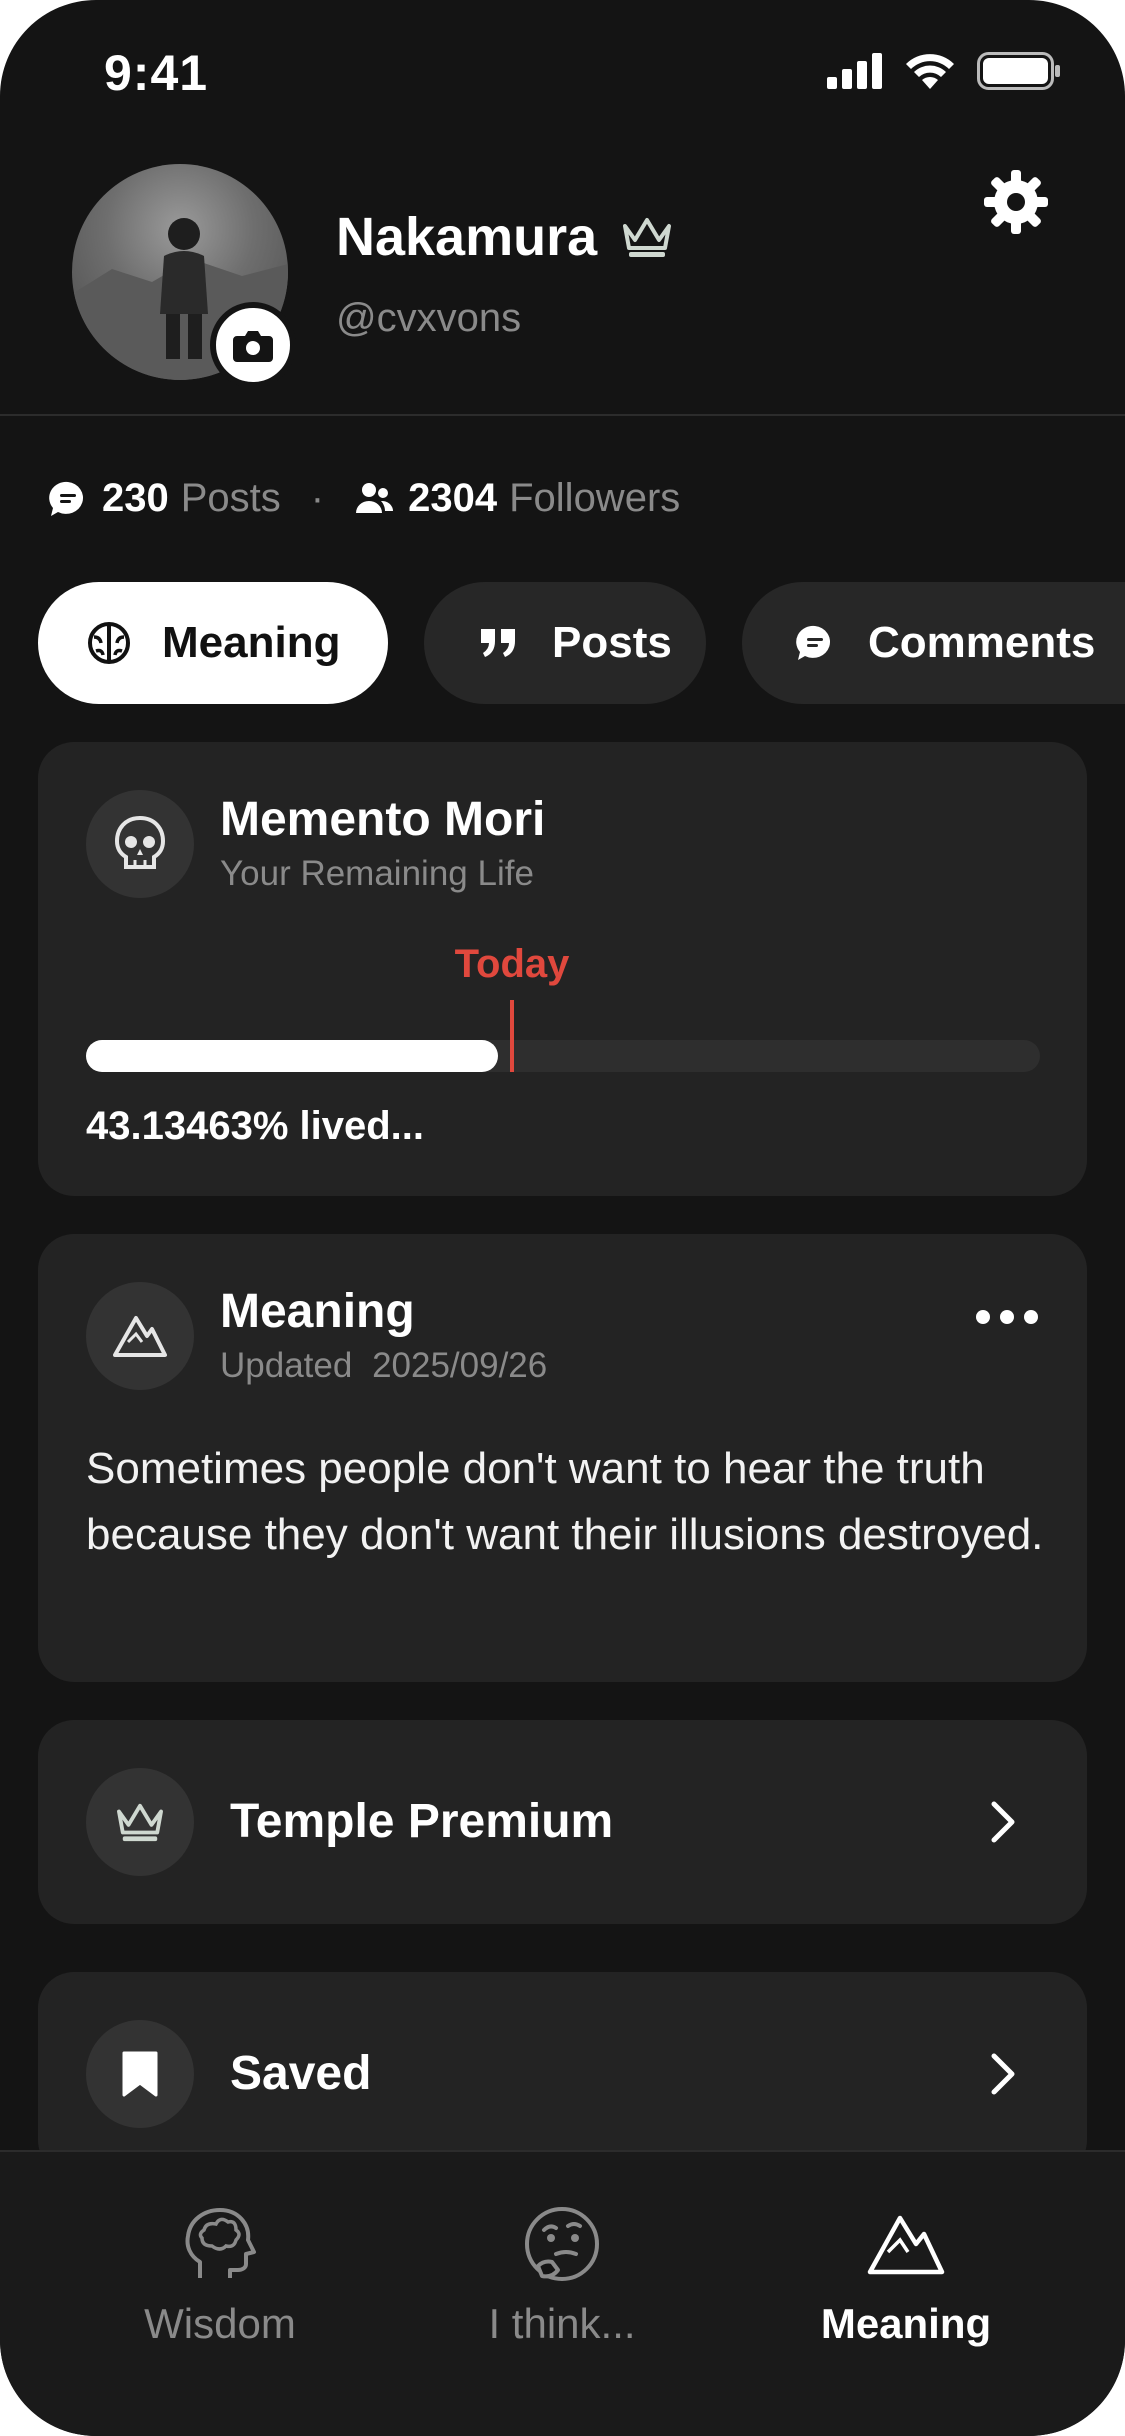 The width and height of the screenshot is (1125, 2436). I want to click on status-icons, so click(944, 71).